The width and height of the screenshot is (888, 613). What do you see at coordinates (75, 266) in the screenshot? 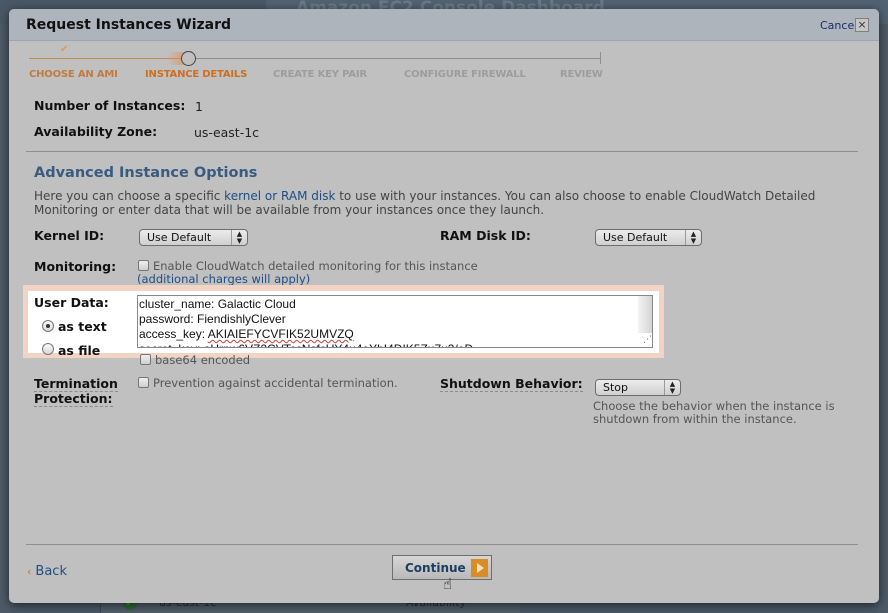
I see `monitoring-label: Monitoring:` at bounding box center [75, 266].